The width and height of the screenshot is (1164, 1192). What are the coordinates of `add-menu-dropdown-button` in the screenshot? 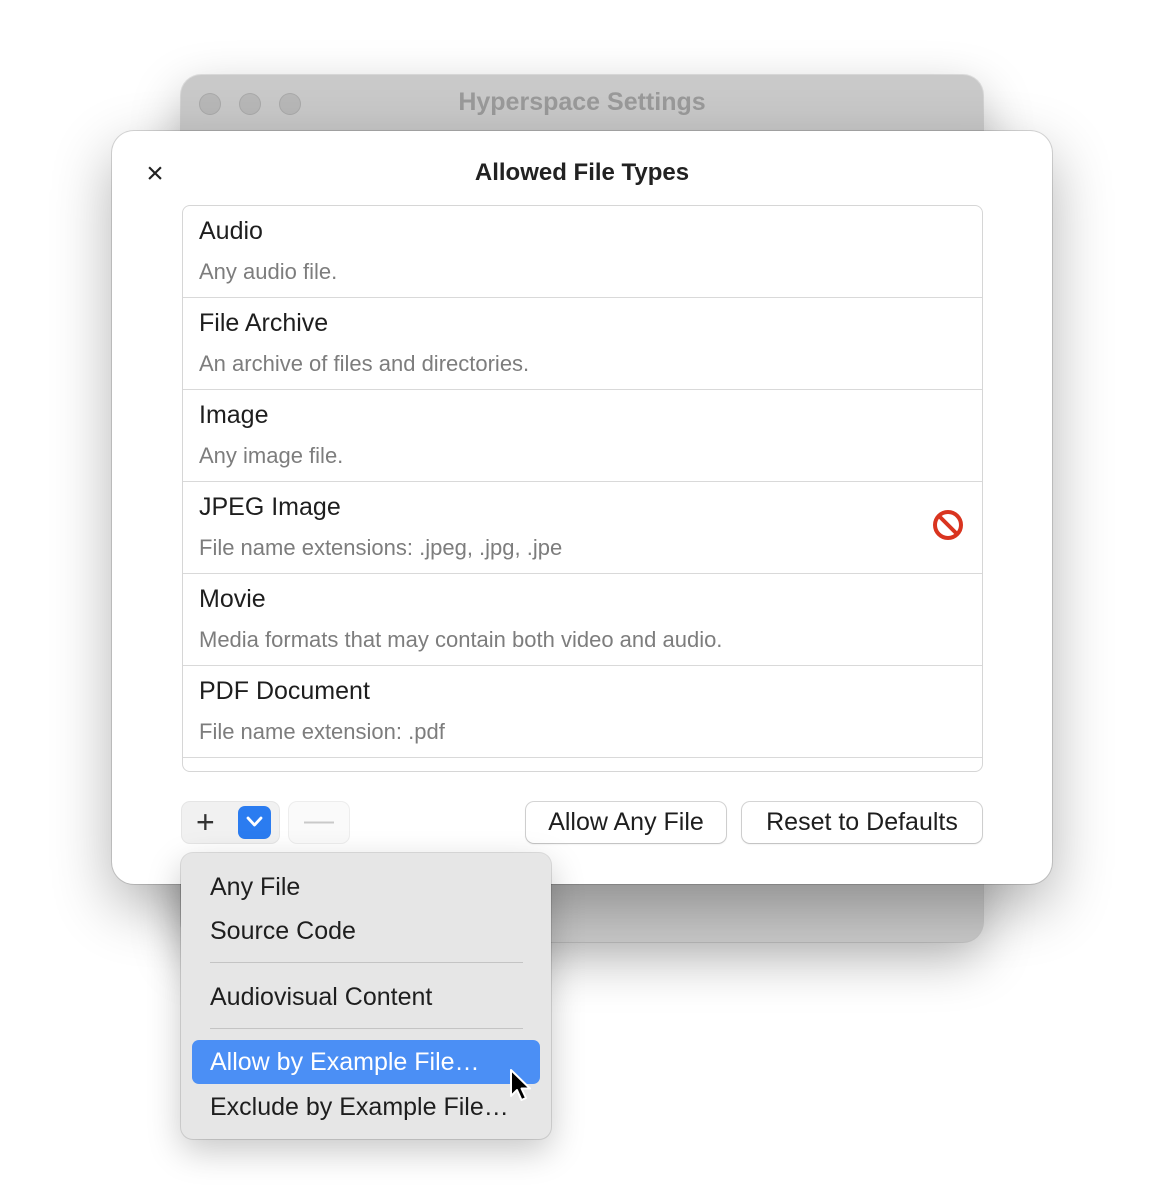 It's located at (254, 822).